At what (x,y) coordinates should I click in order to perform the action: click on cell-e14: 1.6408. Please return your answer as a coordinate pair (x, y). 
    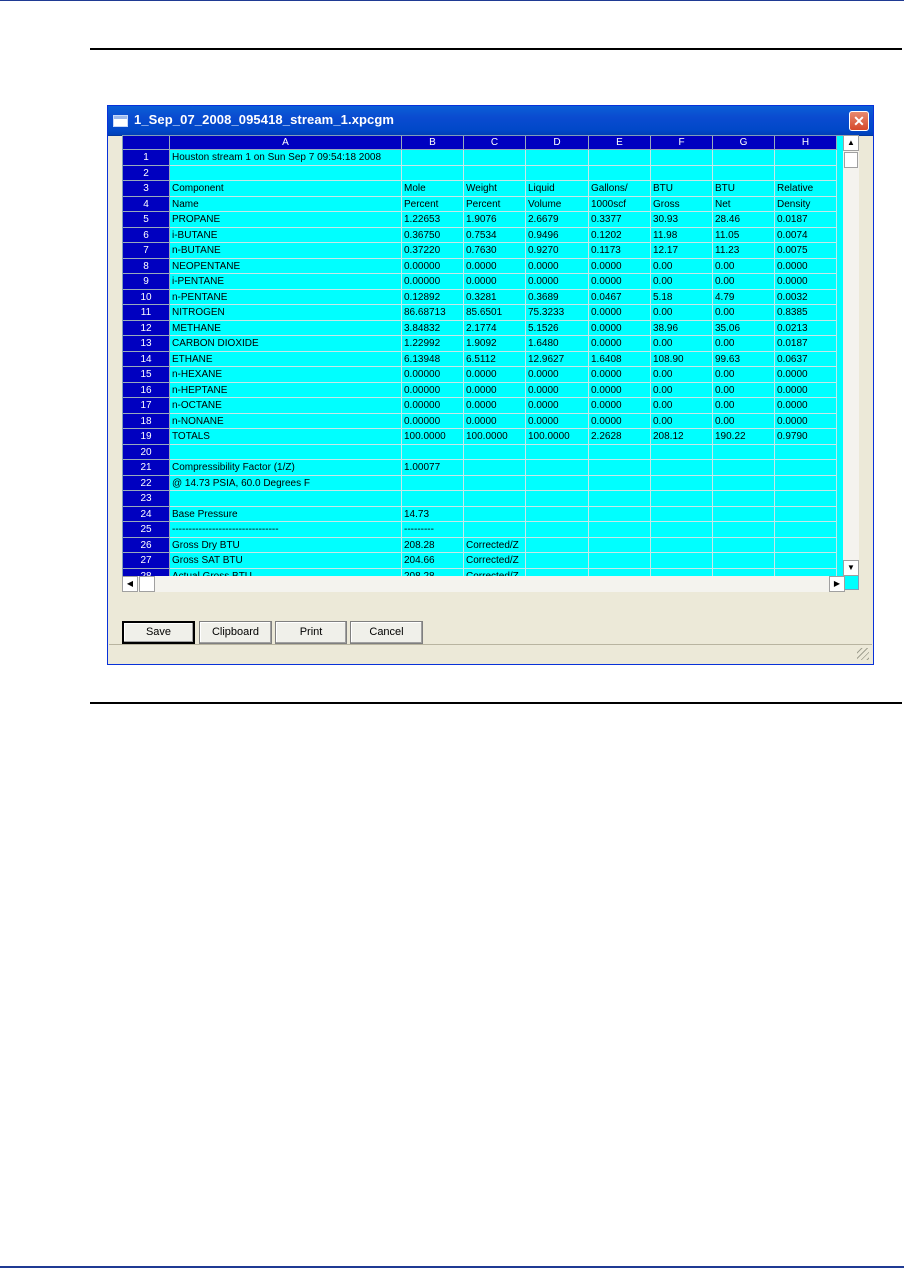
    Looking at the image, I should click on (620, 359).